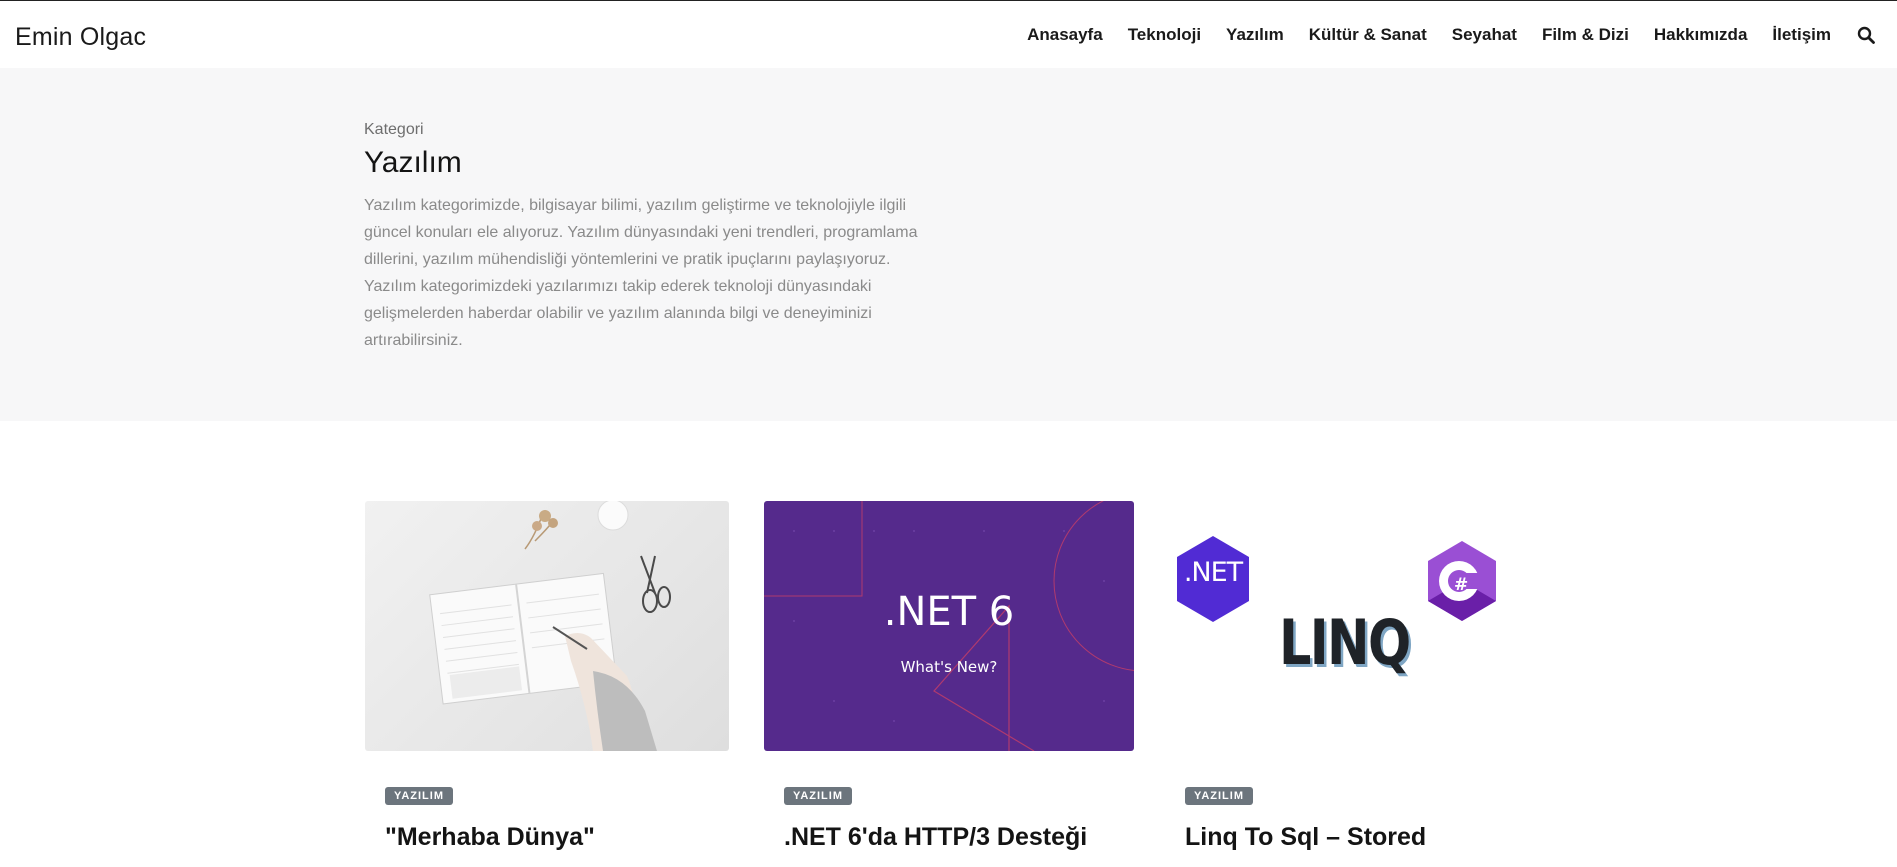 This screenshot has width=1897, height=867. Describe the element at coordinates (547, 626) in the screenshot. I see `post-image-notebook` at that location.